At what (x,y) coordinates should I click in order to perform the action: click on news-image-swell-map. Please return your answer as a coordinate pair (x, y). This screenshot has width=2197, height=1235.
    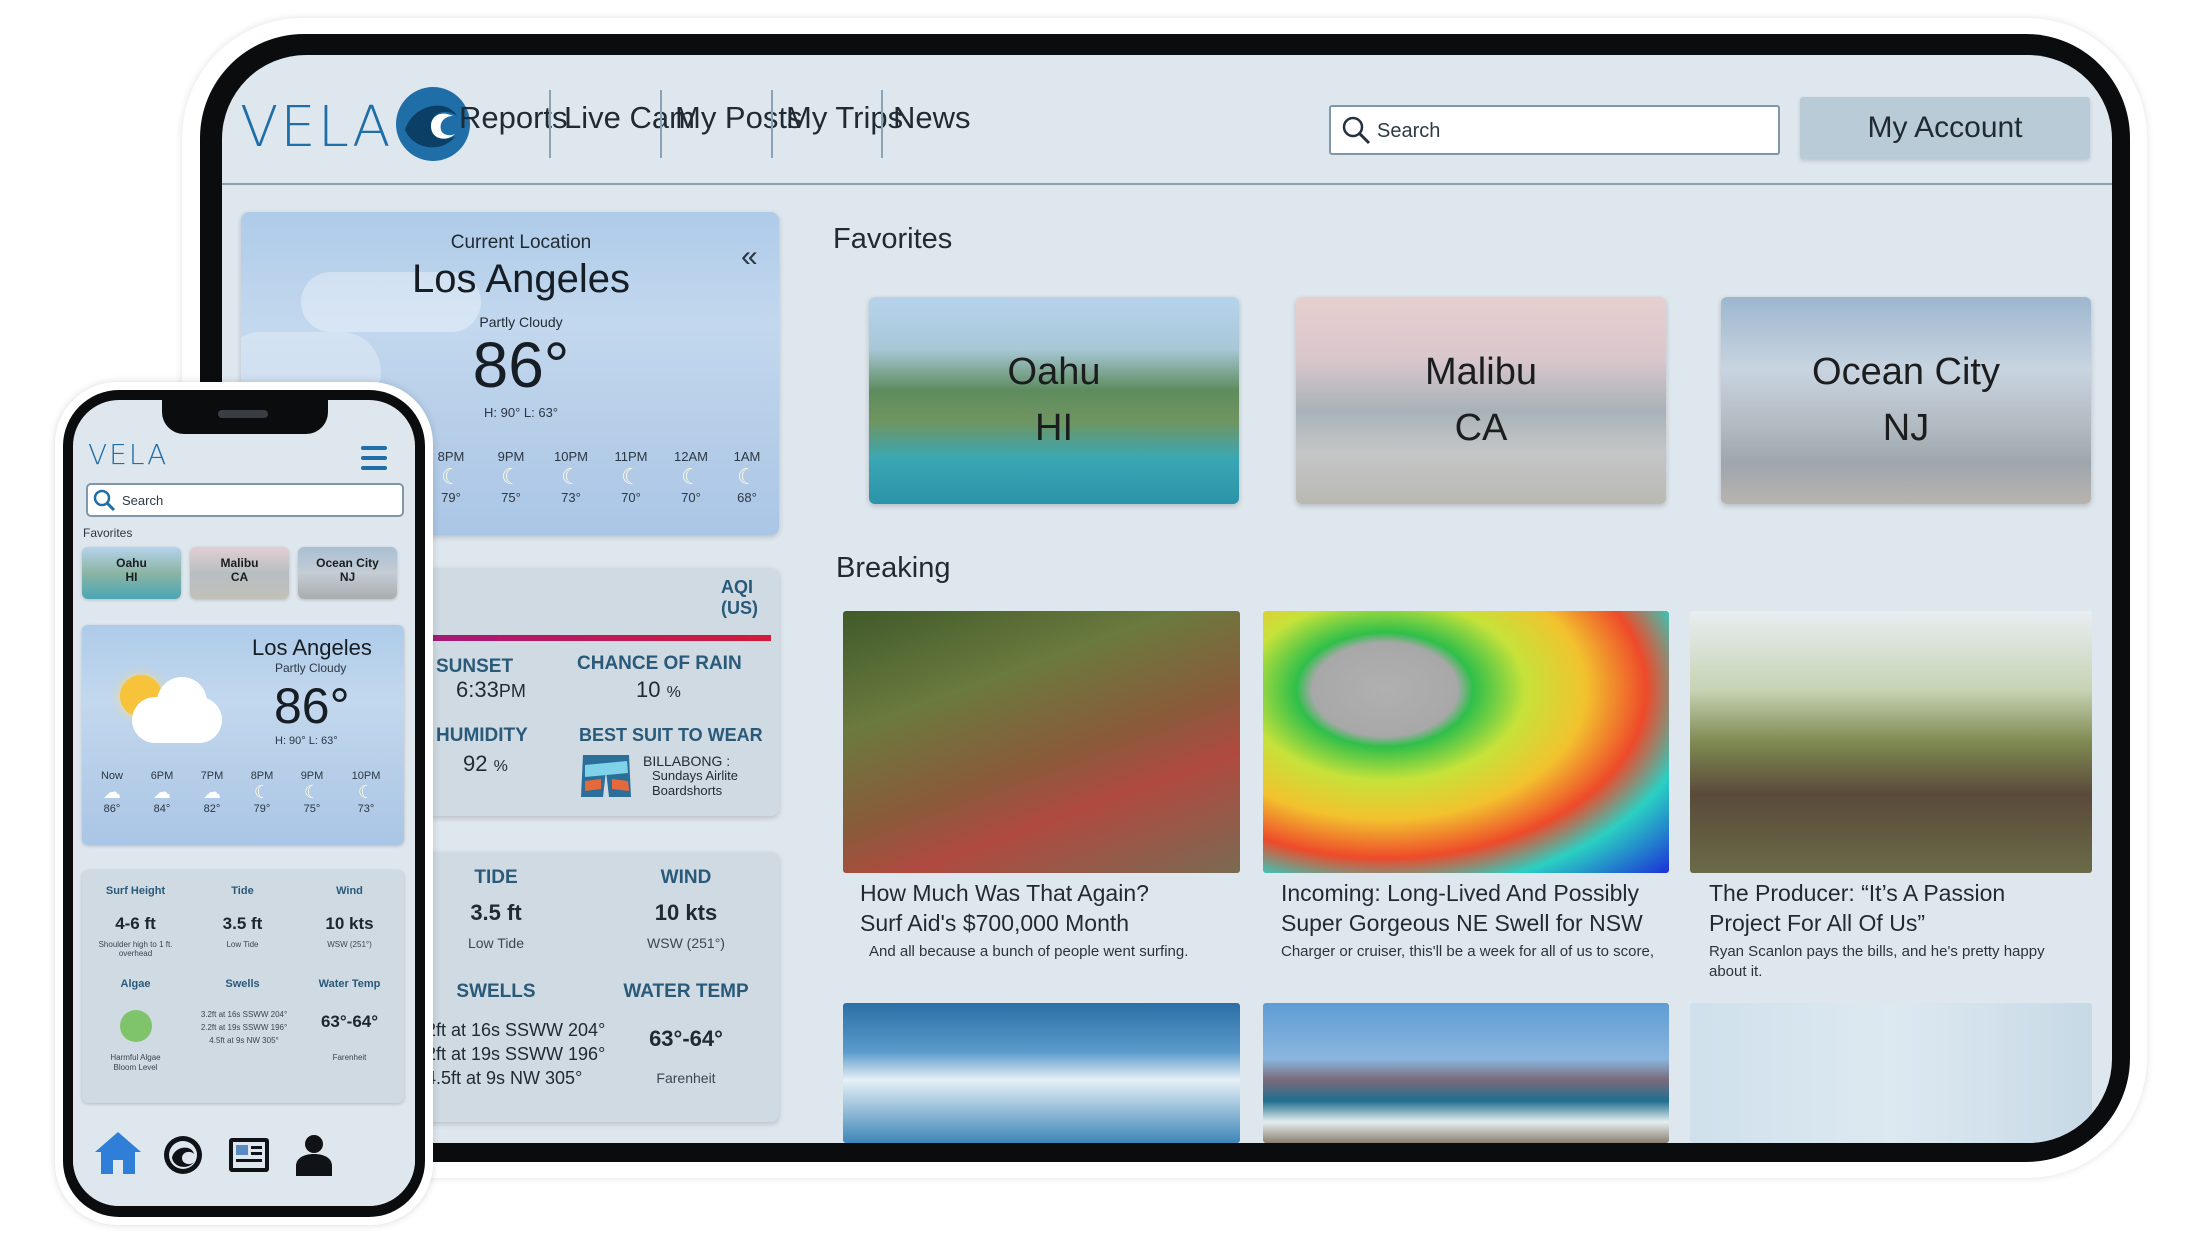
    Looking at the image, I should click on (1466, 742).